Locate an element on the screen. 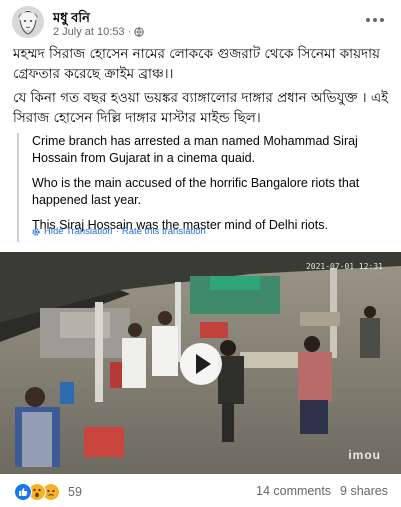  post-footer: 59 14 comments 9 shares is located at coordinates (200, 490).